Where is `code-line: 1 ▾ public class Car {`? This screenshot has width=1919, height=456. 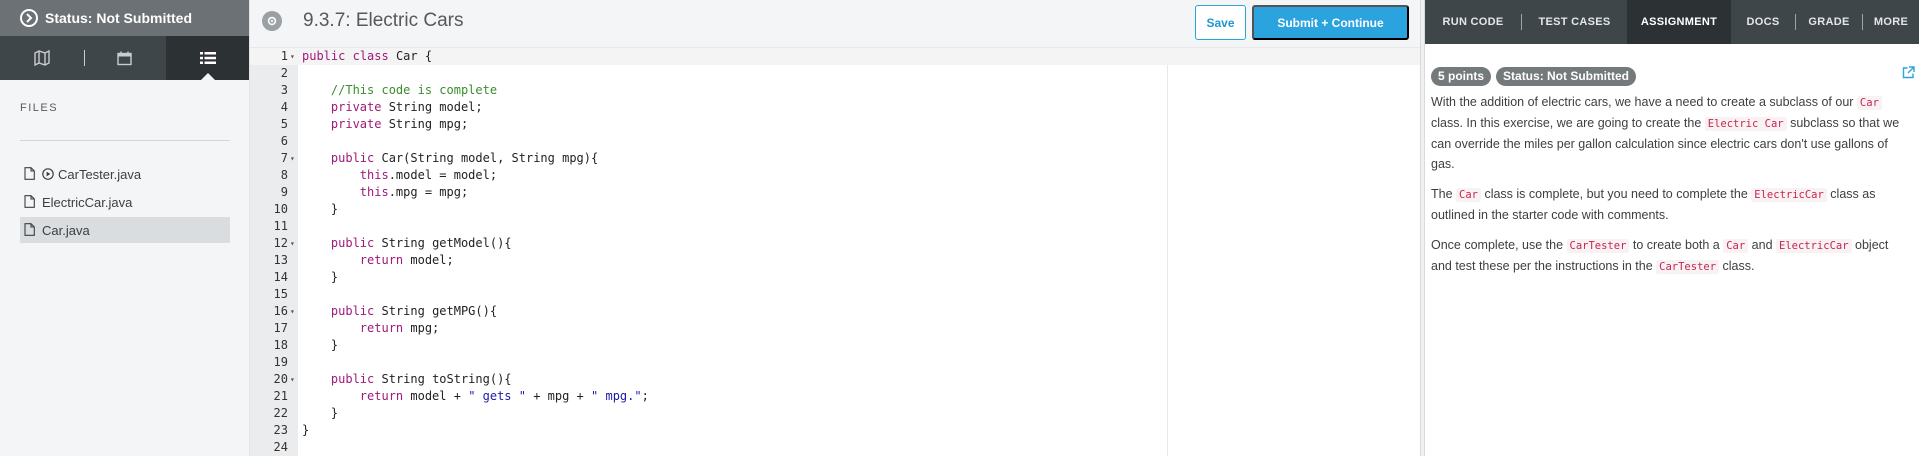
code-line: 1 ▾ public class Car { is located at coordinates (835, 56).